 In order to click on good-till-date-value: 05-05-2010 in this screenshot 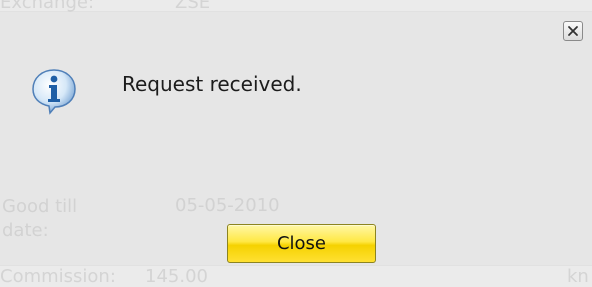, I will do `click(227, 205)`.